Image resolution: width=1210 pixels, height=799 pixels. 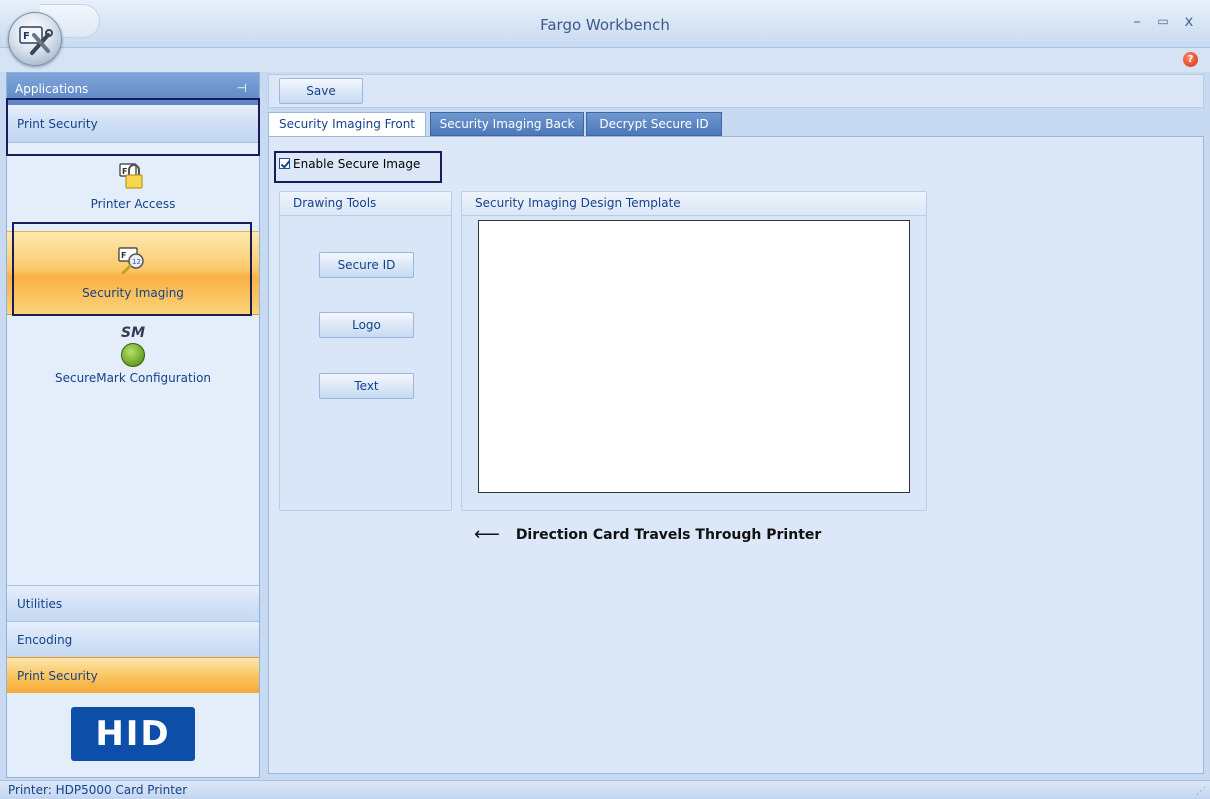 What do you see at coordinates (133, 378) in the screenshot?
I see `sidebar-item-label: SecureMark Configuration` at bounding box center [133, 378].